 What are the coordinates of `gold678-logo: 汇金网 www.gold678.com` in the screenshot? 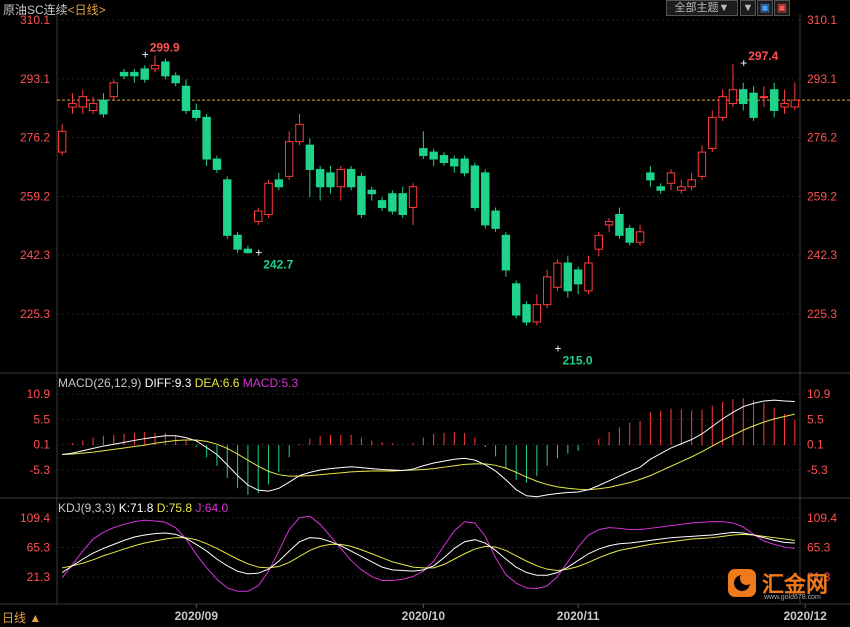 It's located at (783, 585).